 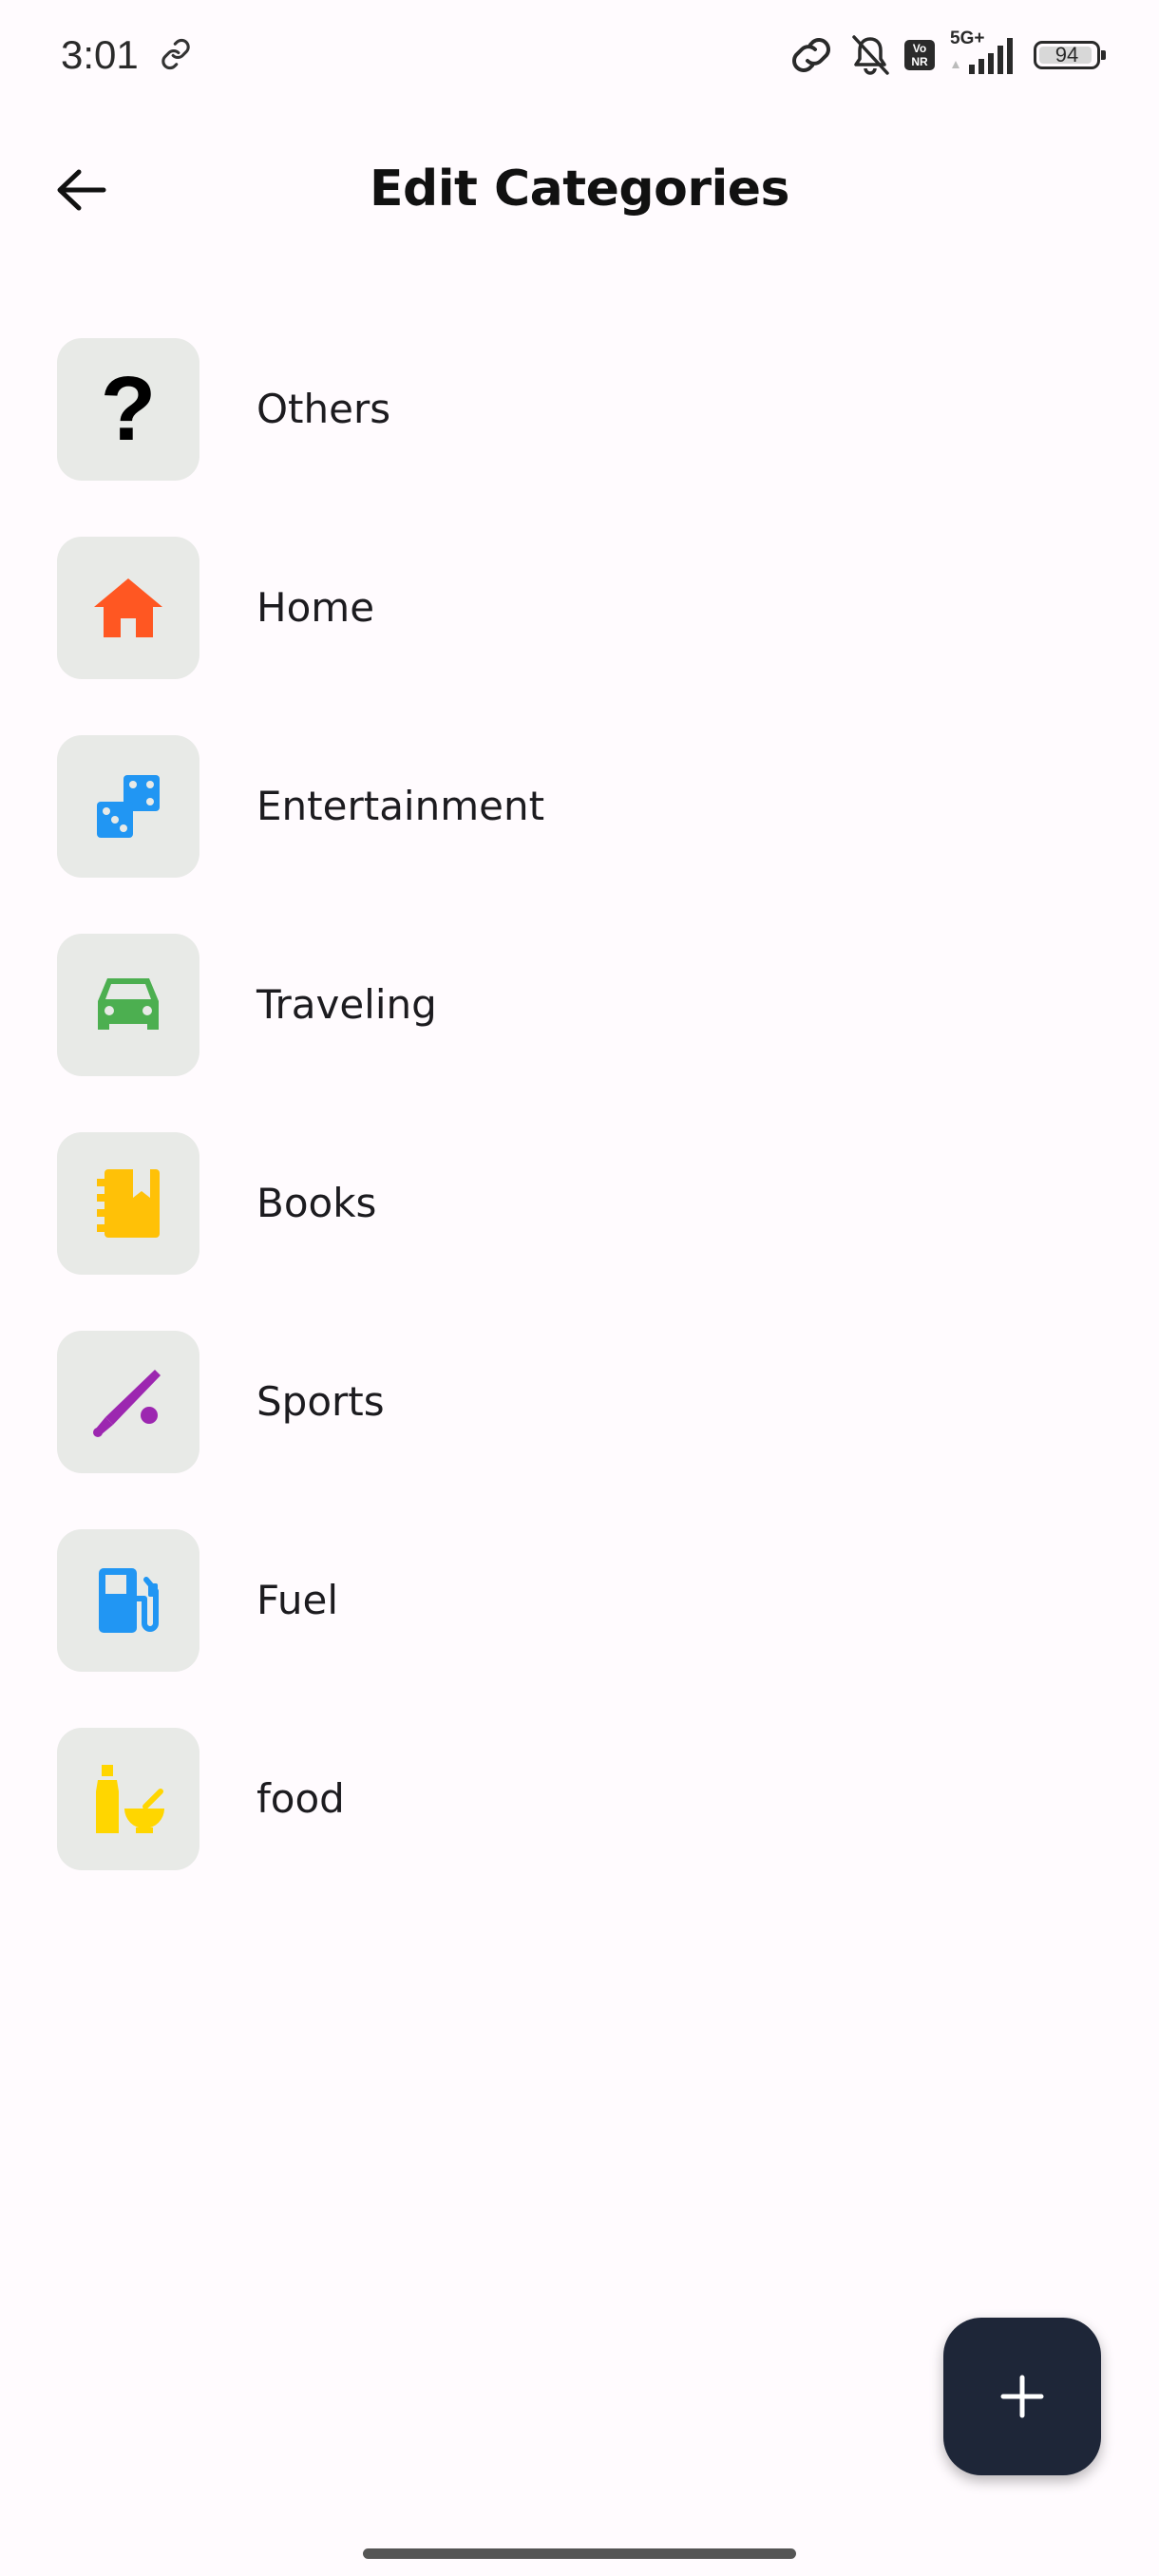 I want to click on hotspot-link-icon, so click(x=811, y=55).